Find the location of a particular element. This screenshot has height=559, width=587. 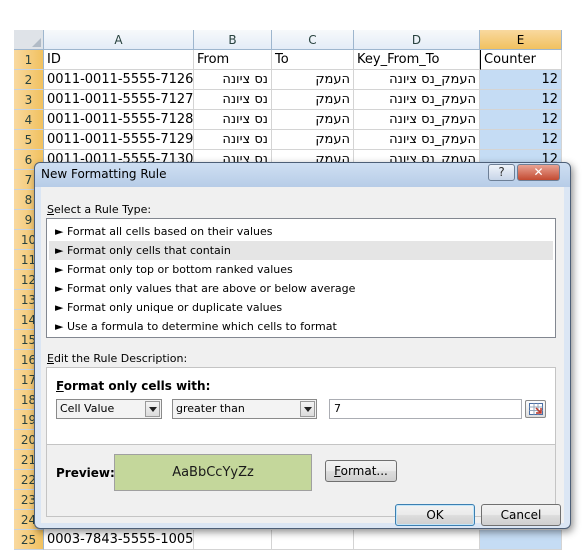

condition-field-dropdown: Cell Value is located at coordinates (109, 409).